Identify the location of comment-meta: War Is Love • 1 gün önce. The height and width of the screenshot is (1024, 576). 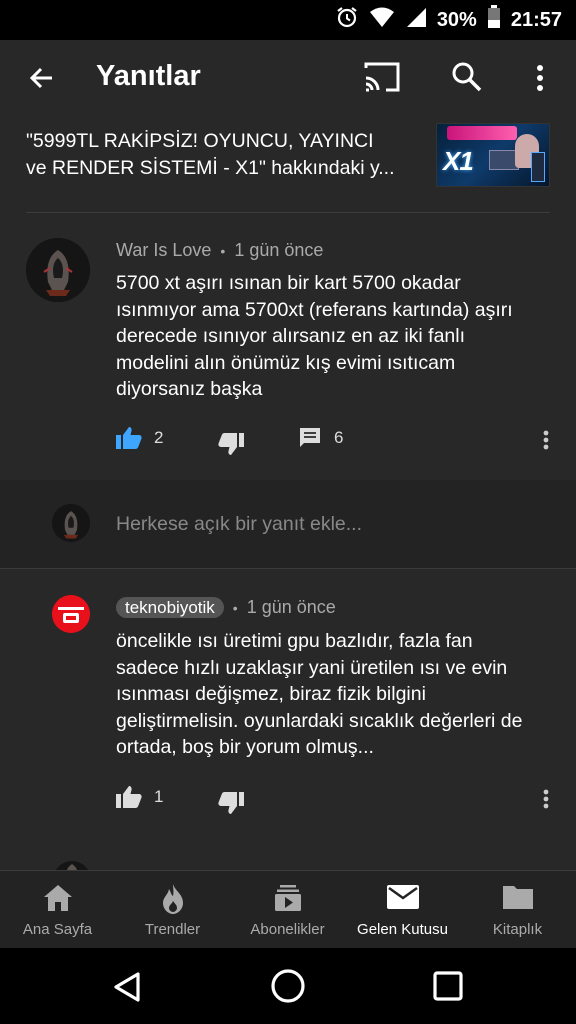
(219, 250).